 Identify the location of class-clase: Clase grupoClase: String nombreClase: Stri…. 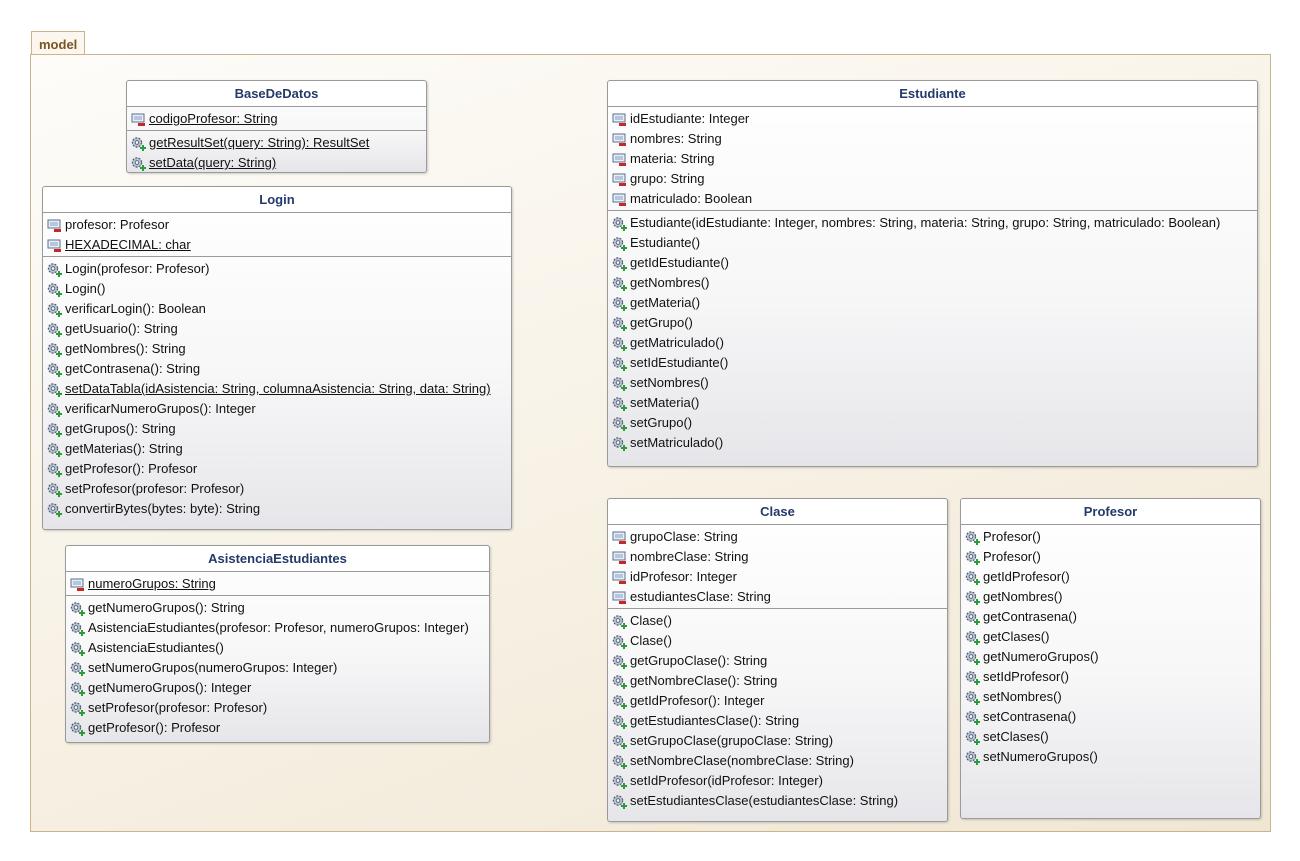
(777, 660).